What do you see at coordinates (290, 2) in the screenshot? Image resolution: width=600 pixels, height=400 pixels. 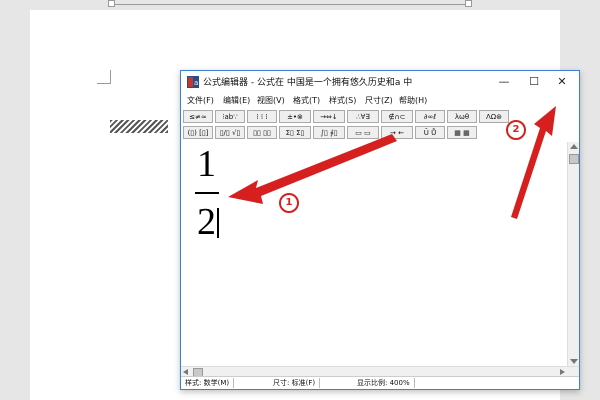 I see `ruler-line` at bounding box center [290, 2].